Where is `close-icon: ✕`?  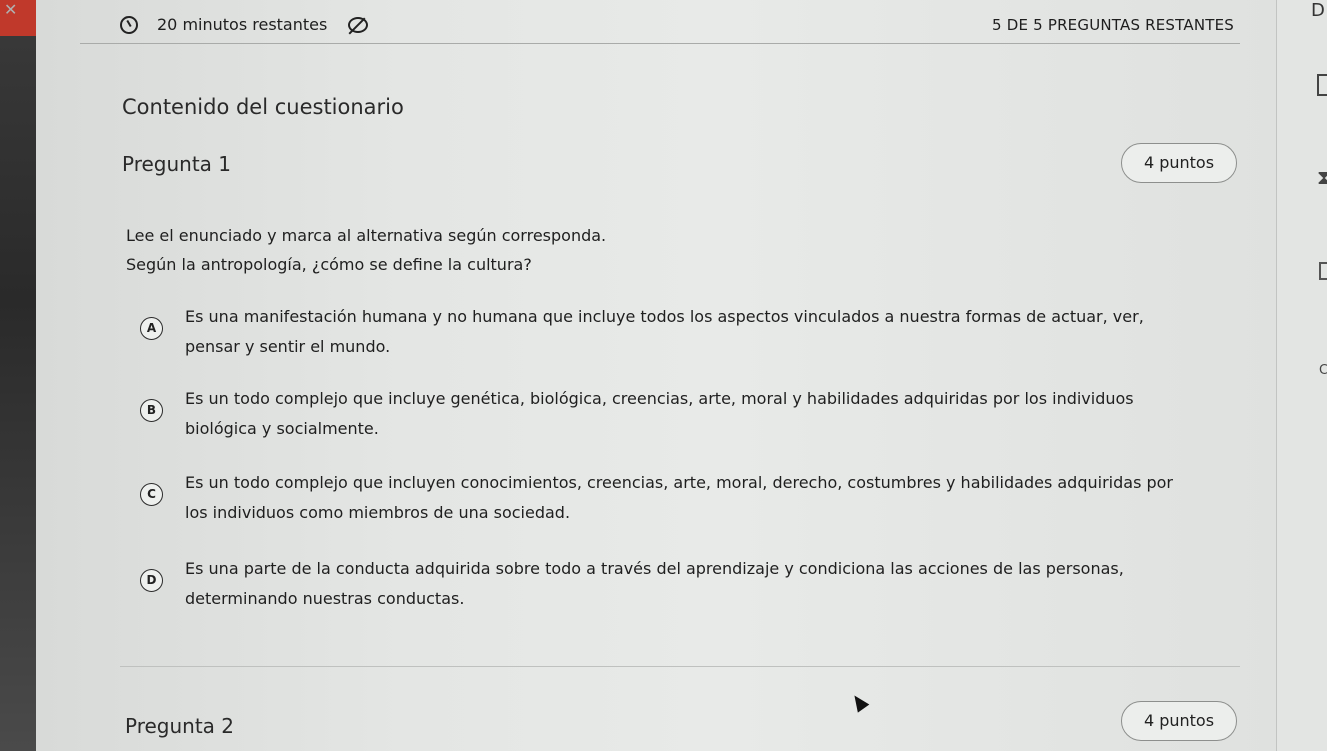 close-icon: ✕ is located at coordinates (10, 9).